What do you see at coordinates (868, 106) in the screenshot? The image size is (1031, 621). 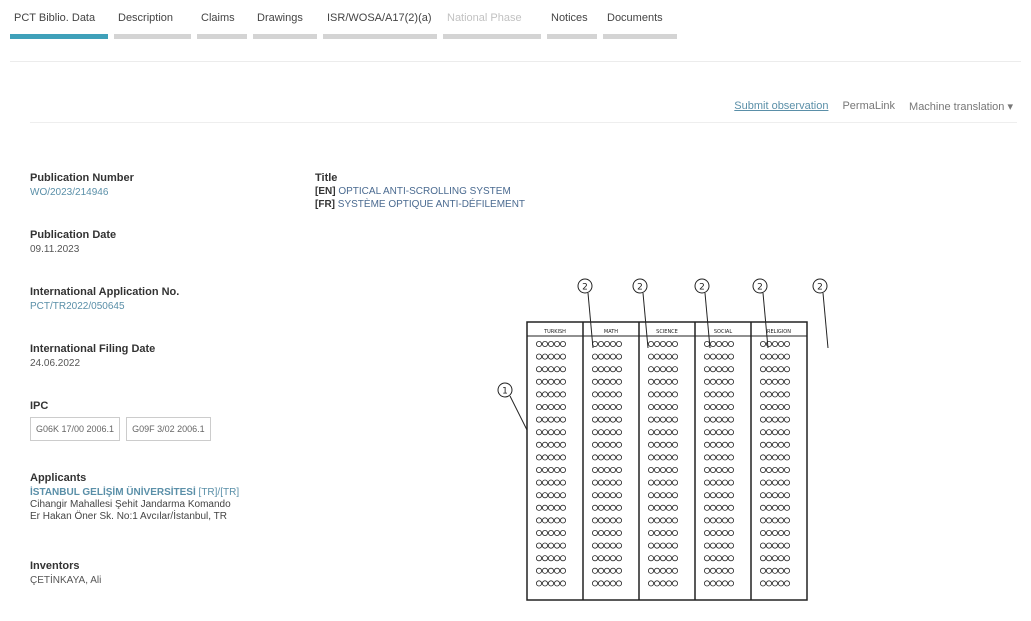 I see `permalink-link: PermaLink` at bounding box center [868, 106].